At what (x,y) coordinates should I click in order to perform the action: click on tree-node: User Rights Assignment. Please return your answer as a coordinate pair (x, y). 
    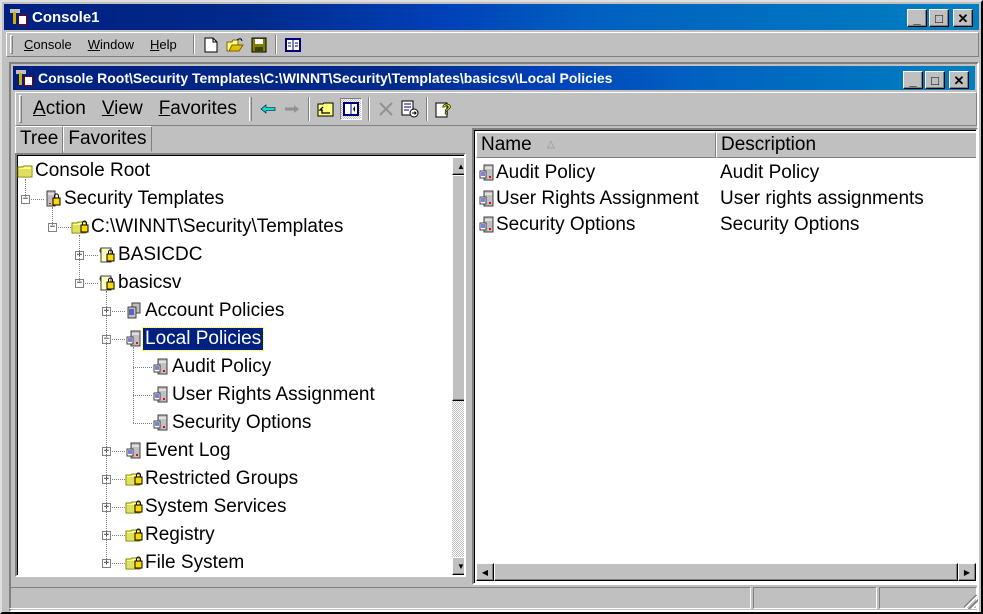
    Looking at the image, I should click on (264, 395).